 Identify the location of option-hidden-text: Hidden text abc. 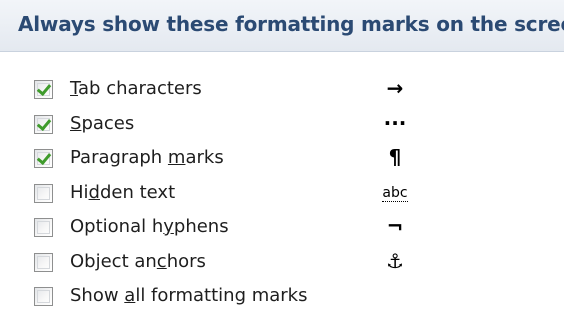
(282, 197).